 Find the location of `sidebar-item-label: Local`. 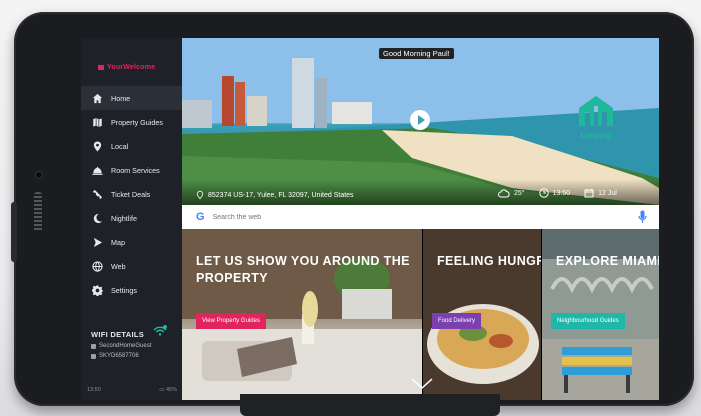

sidebar-item-label: Local is located at coordinates (120, 146).